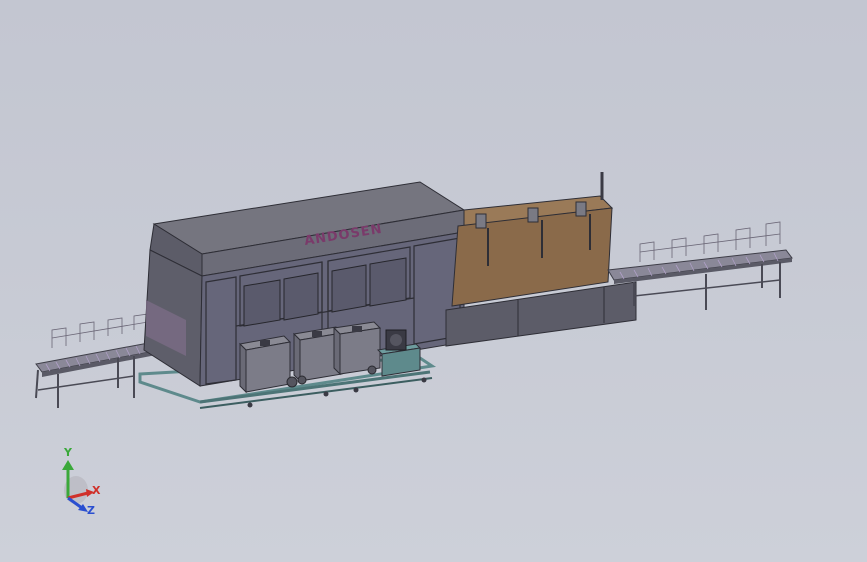 This screenshot has width=867, height=562. What do you see at coordinates (68, 465) in the screenshot?
I see `y-axis-arrow` at bounding box center [68, 465].